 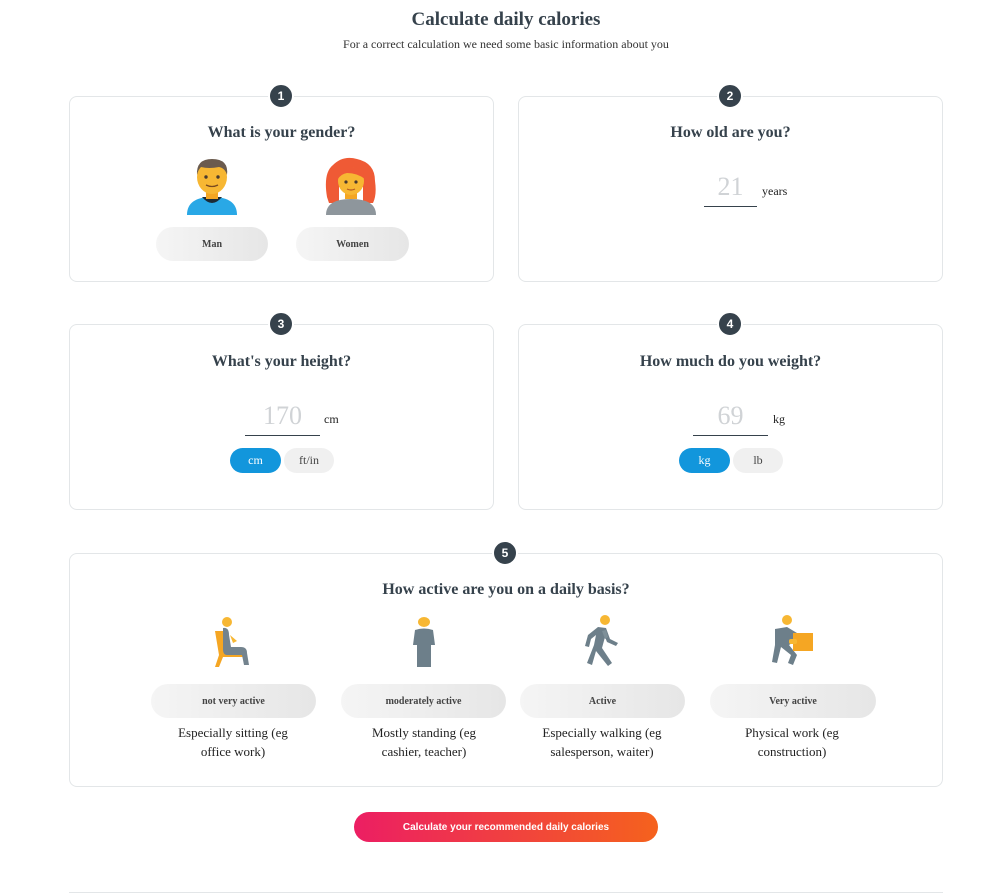 I want to click on activity-description-physical: Physical work (eg construction), so click(x=792, y=742).